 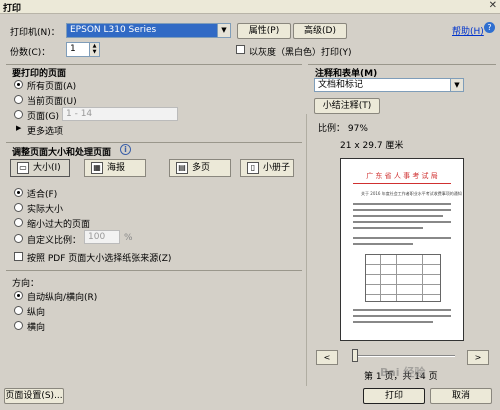 I want to click on custom-scale-label: 自定义比例：, so click(x=54, y=241).